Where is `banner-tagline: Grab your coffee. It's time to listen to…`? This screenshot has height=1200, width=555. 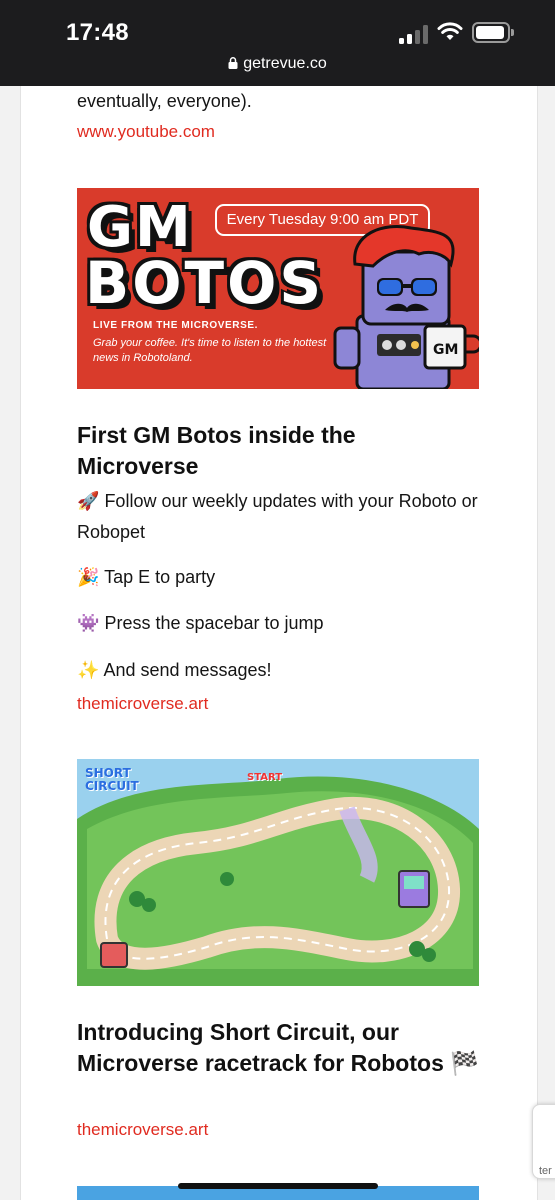
banner-tagline: Grab your coffee. It's time to listen to… is located at coordinates (210, 350).